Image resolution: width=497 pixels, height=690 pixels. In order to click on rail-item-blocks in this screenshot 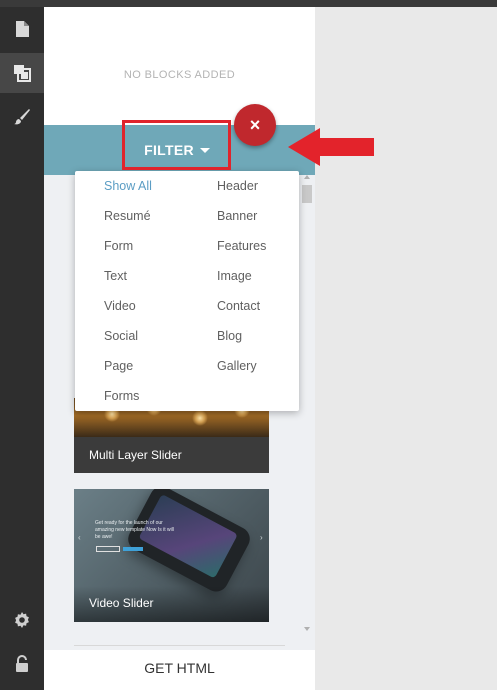, I will do `click(22, 73)`.